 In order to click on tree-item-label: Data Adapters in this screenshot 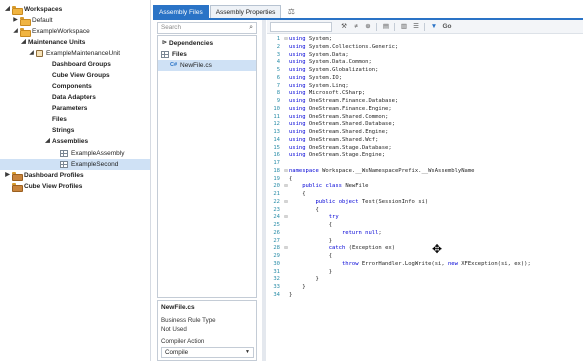, I will do `click(74, 97)`.